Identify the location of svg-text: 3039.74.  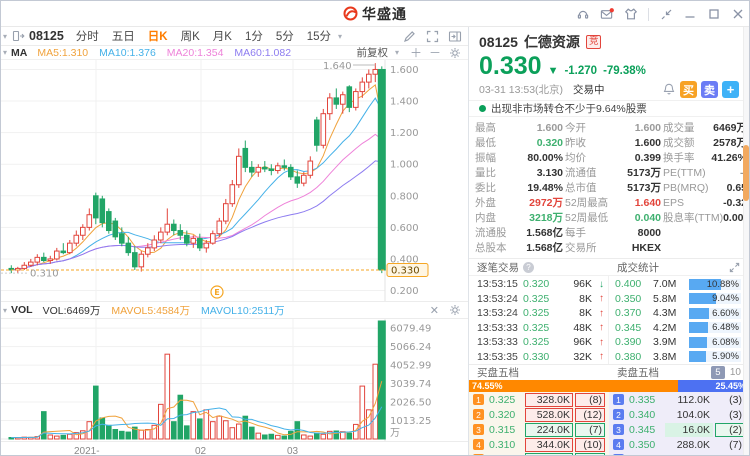
(410, 384).